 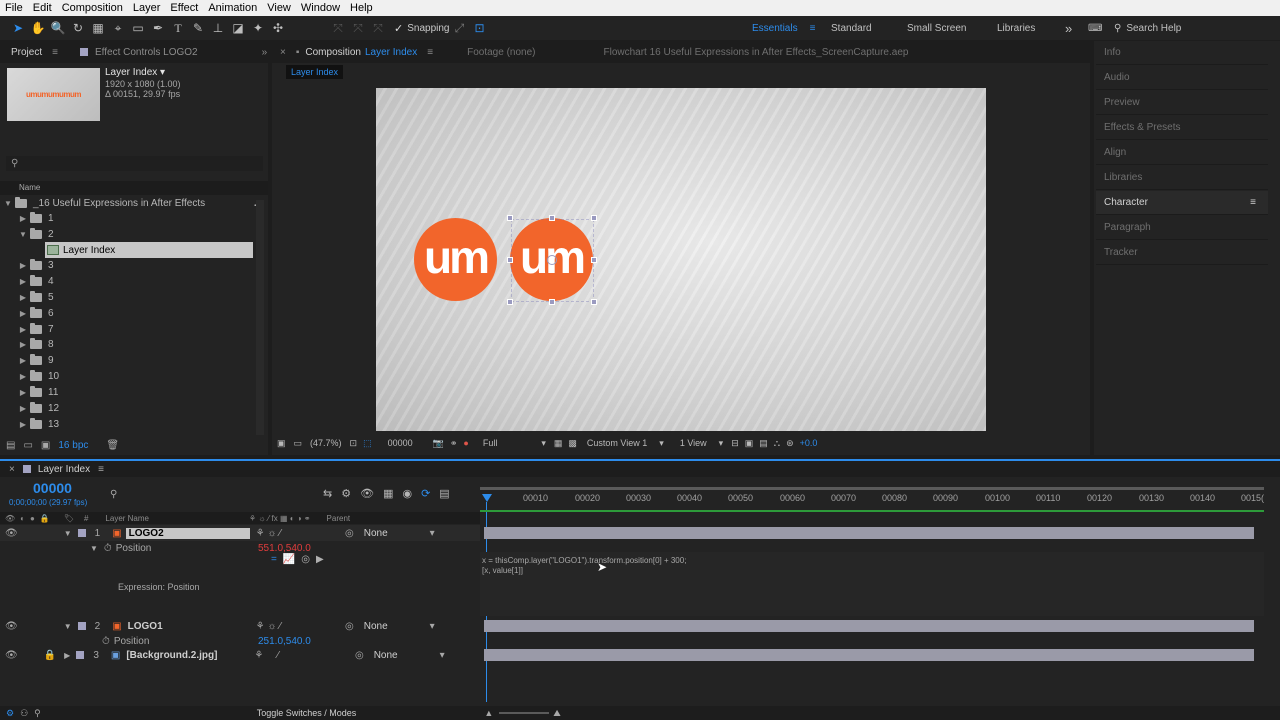 I want to click on layer-switches: ⚘ ☼ ⁄, so click(x=268, y=533).